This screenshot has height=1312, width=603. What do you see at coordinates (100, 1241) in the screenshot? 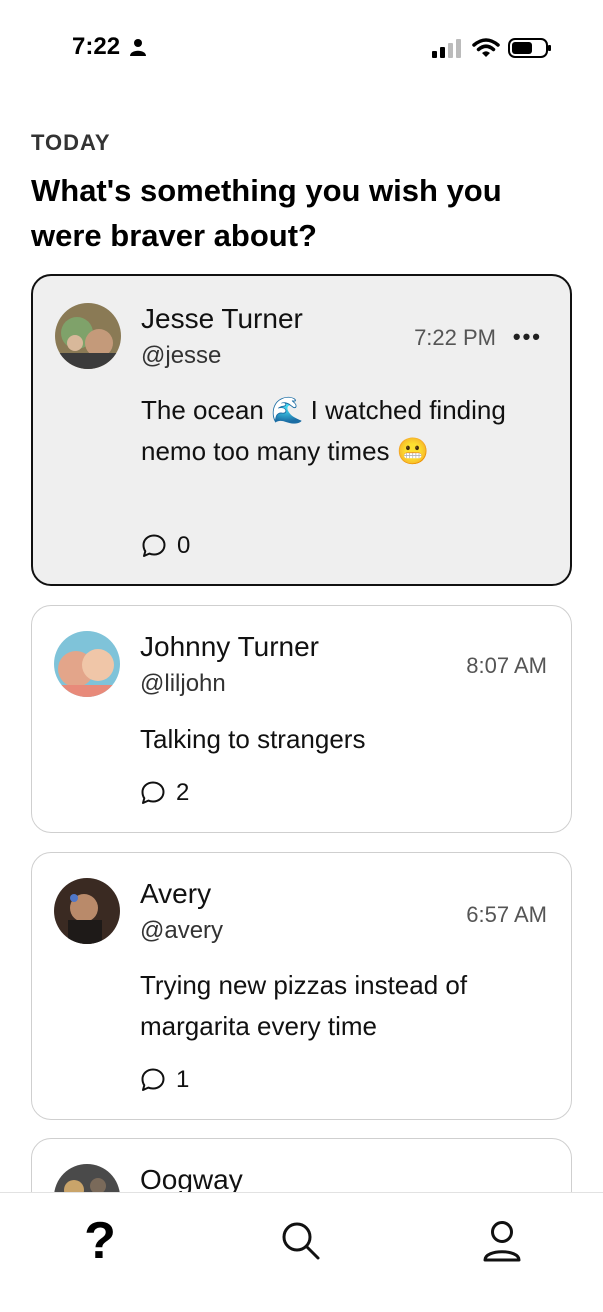
I see `tab-question: ?` at bounding box center [100, 1241].